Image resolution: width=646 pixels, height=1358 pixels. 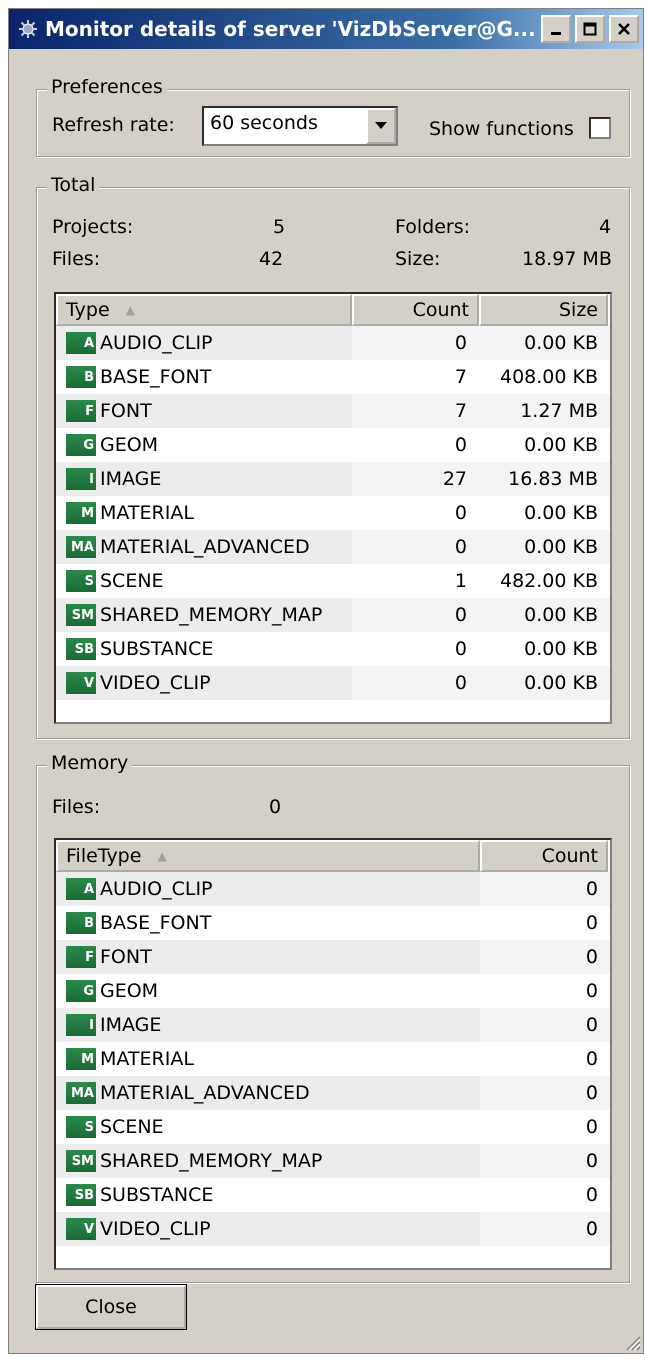 I want to click on preferences-legend: Preferences, so click(x=107, y=87).